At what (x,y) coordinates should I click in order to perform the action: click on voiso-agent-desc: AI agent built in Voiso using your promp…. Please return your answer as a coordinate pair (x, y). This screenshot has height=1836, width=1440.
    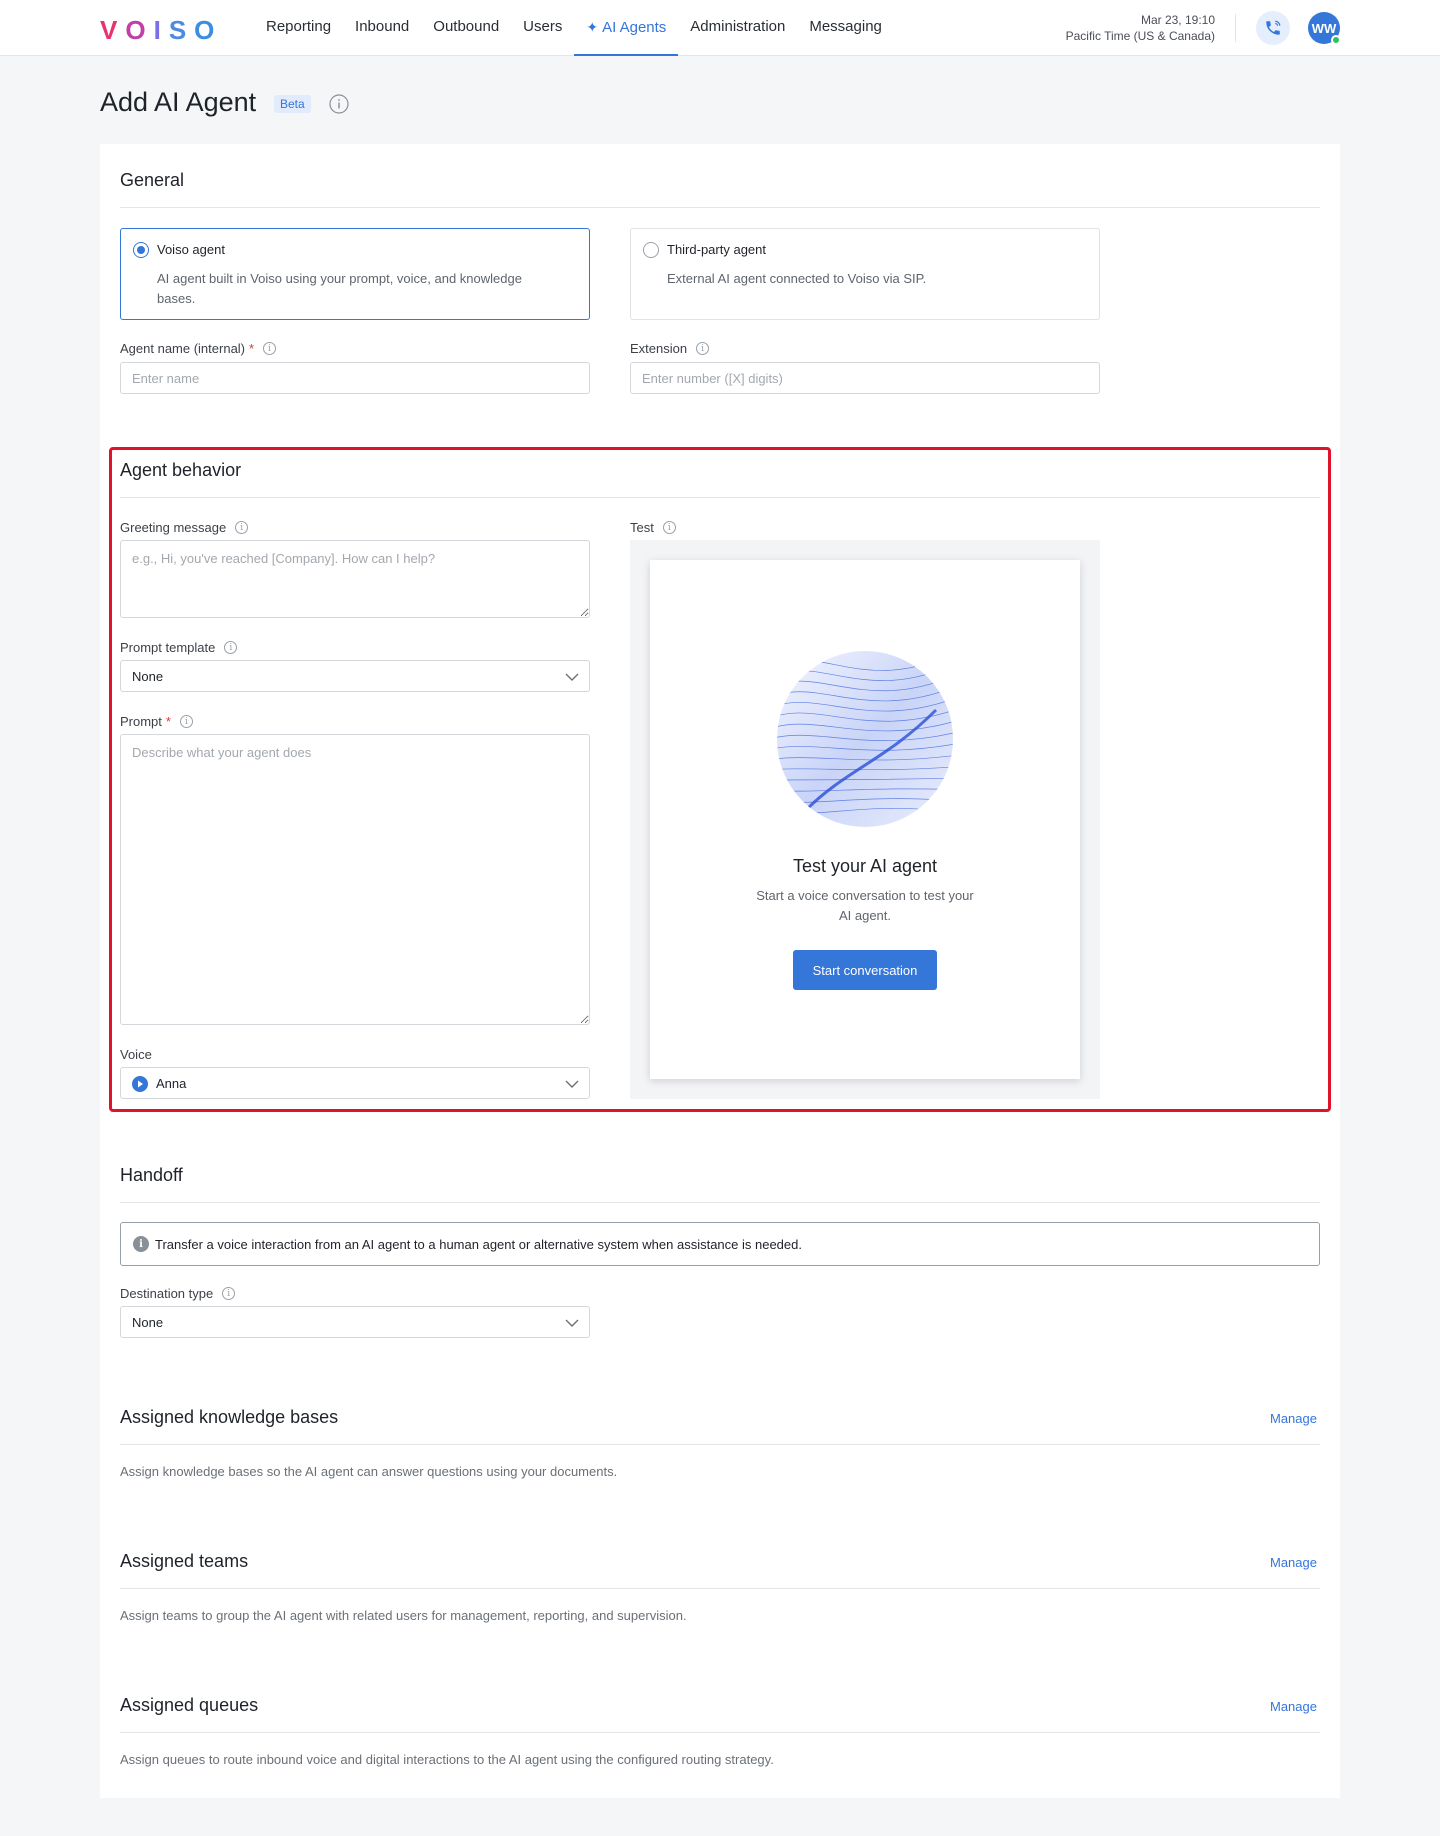
    Looking at the image, I should click on (339, 288).